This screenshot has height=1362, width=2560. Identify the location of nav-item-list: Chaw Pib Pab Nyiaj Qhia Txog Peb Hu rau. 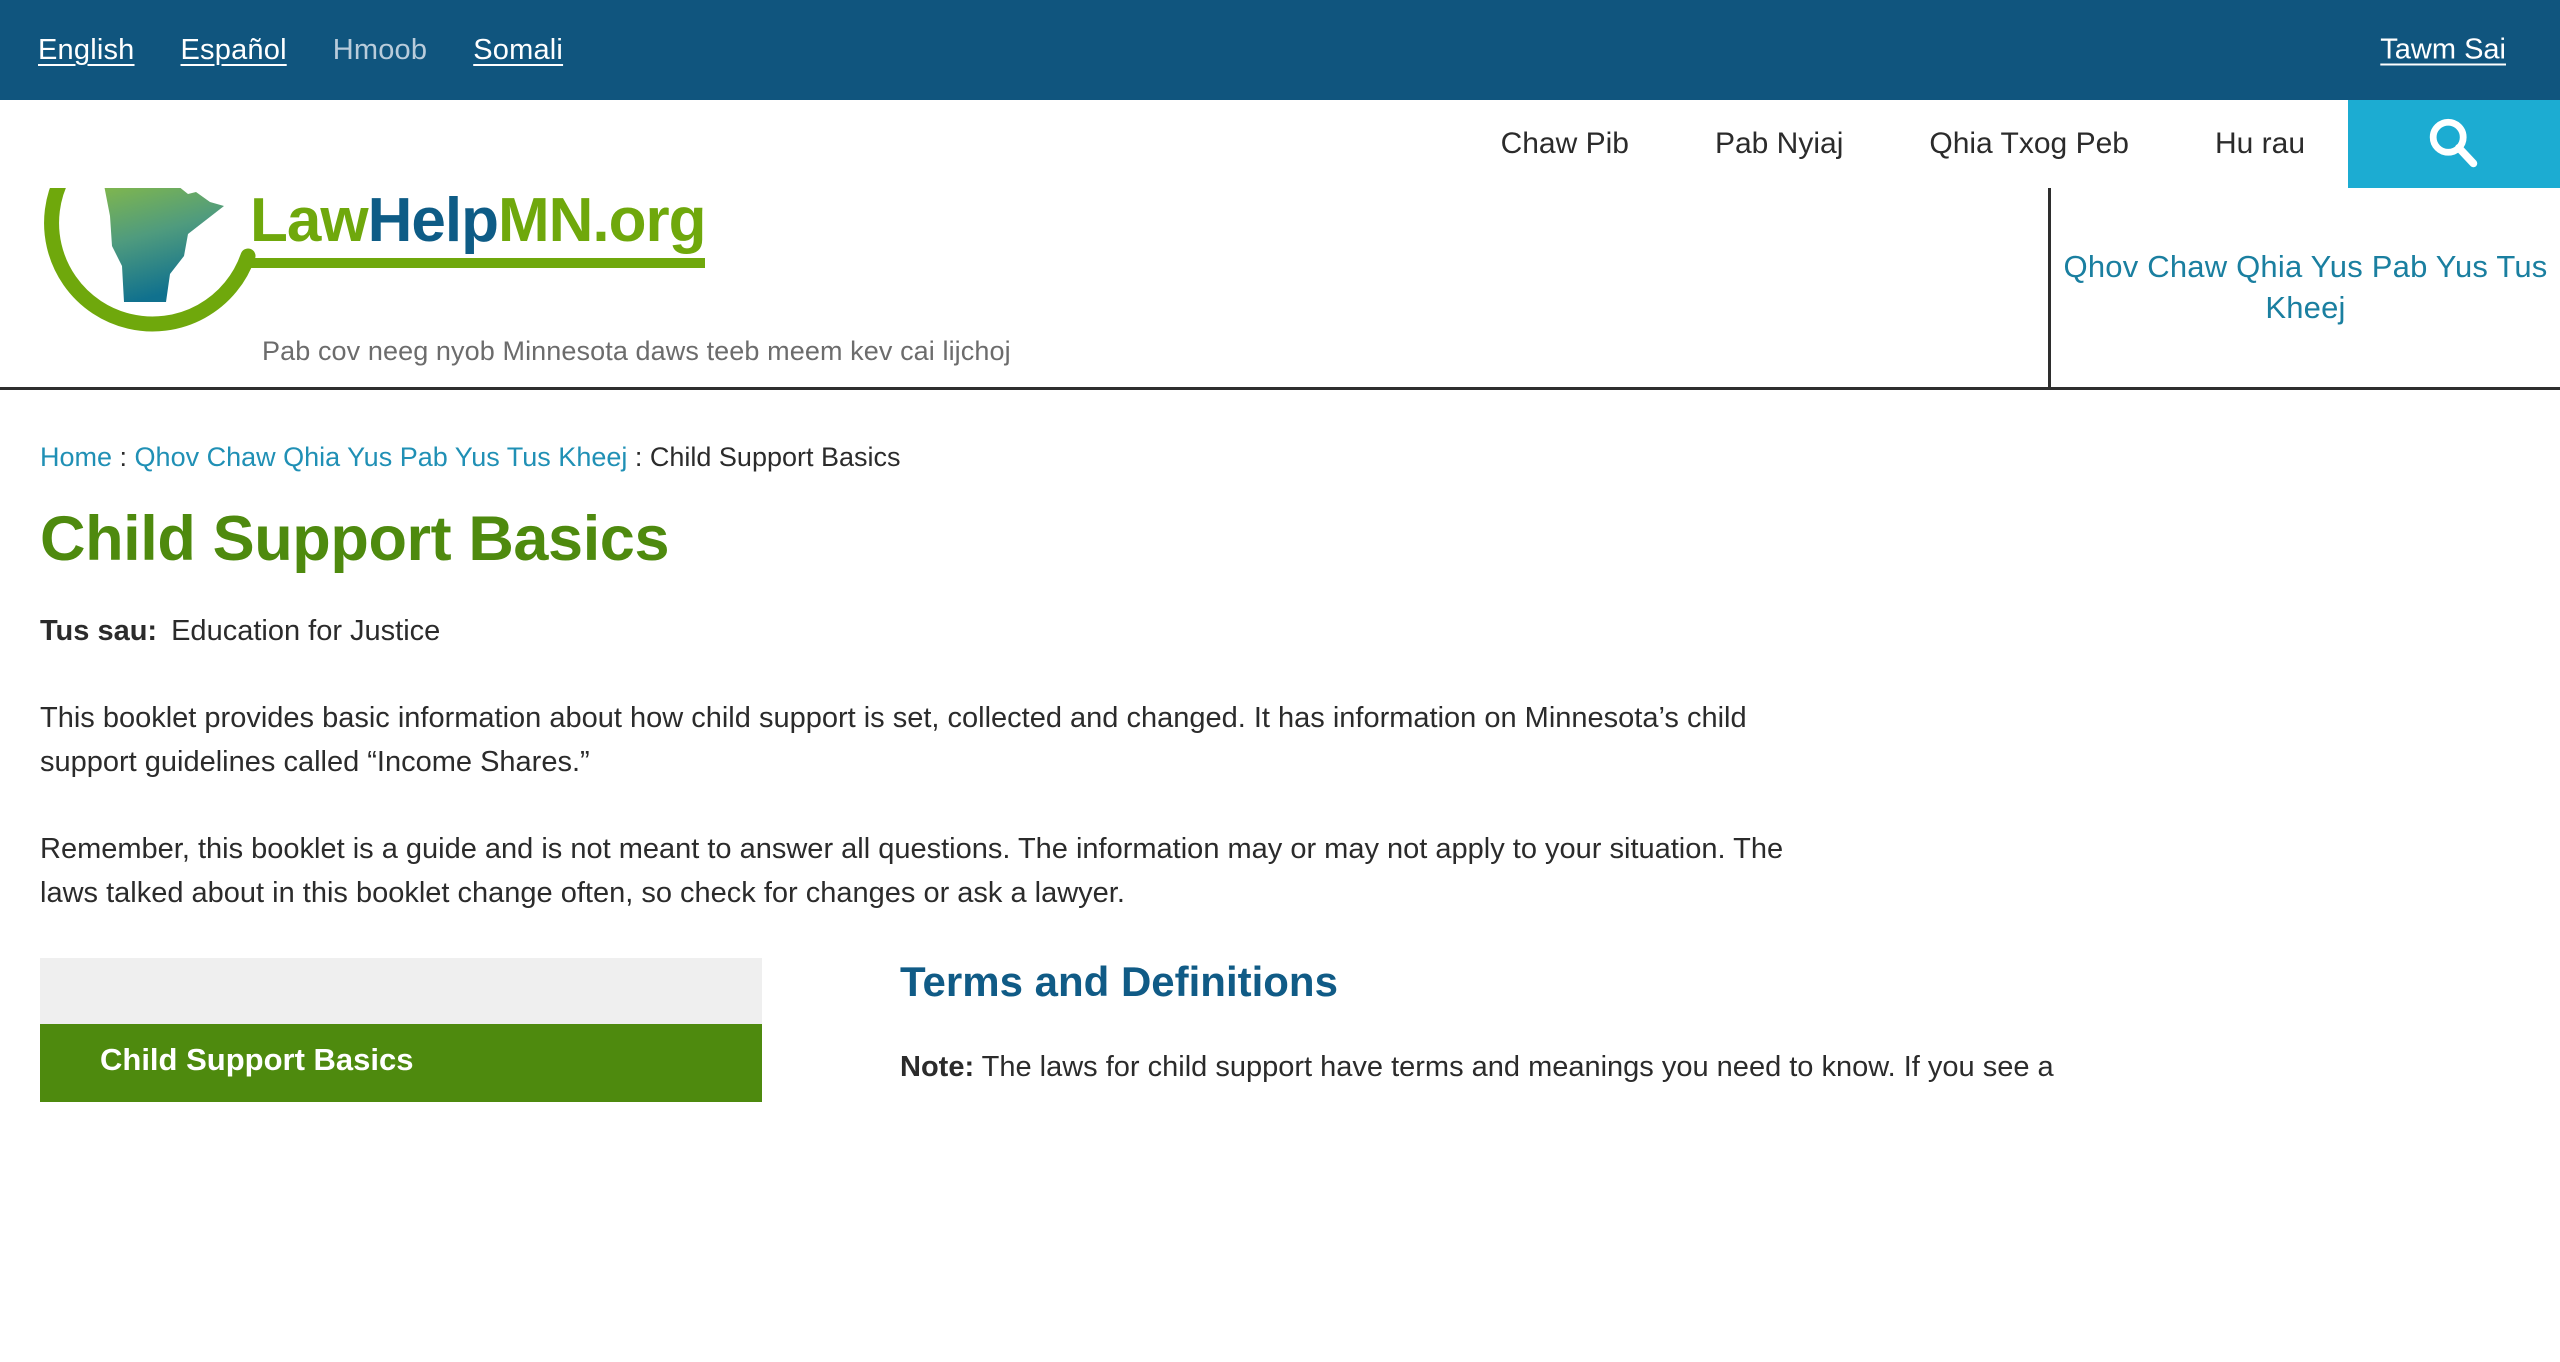
(1903, 144).